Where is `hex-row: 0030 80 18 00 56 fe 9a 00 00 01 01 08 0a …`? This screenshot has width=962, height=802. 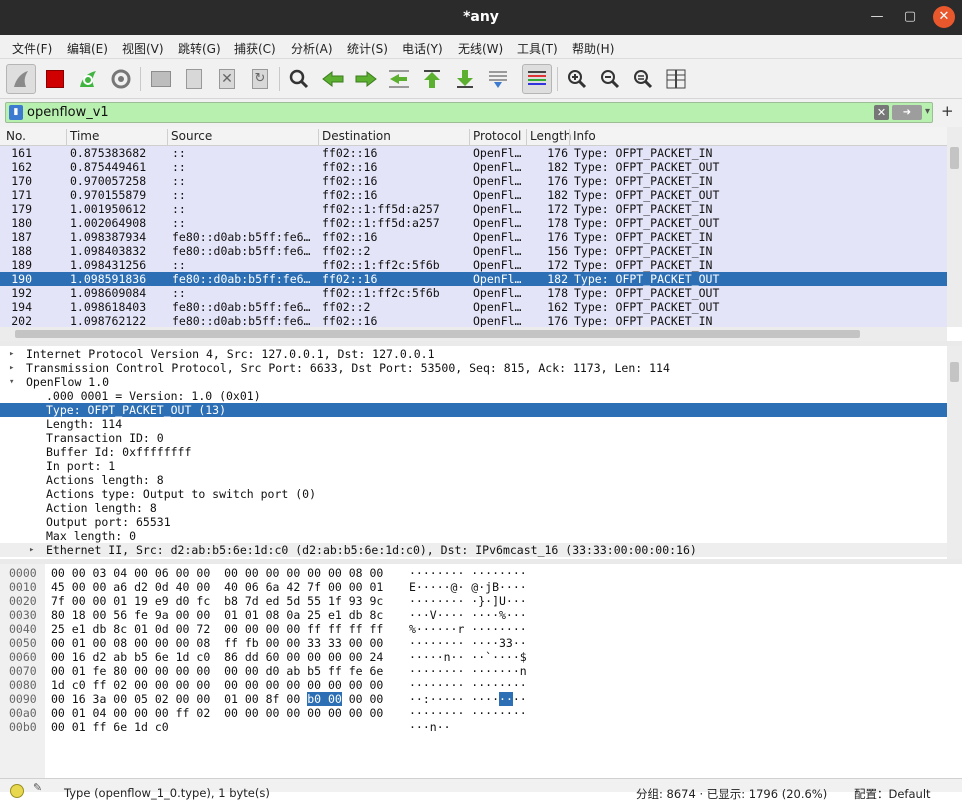
hex-row: 0030 80 18 00 56 fe 9a 00 00 01 01 08 0a … is located at coordinates (481, 615).